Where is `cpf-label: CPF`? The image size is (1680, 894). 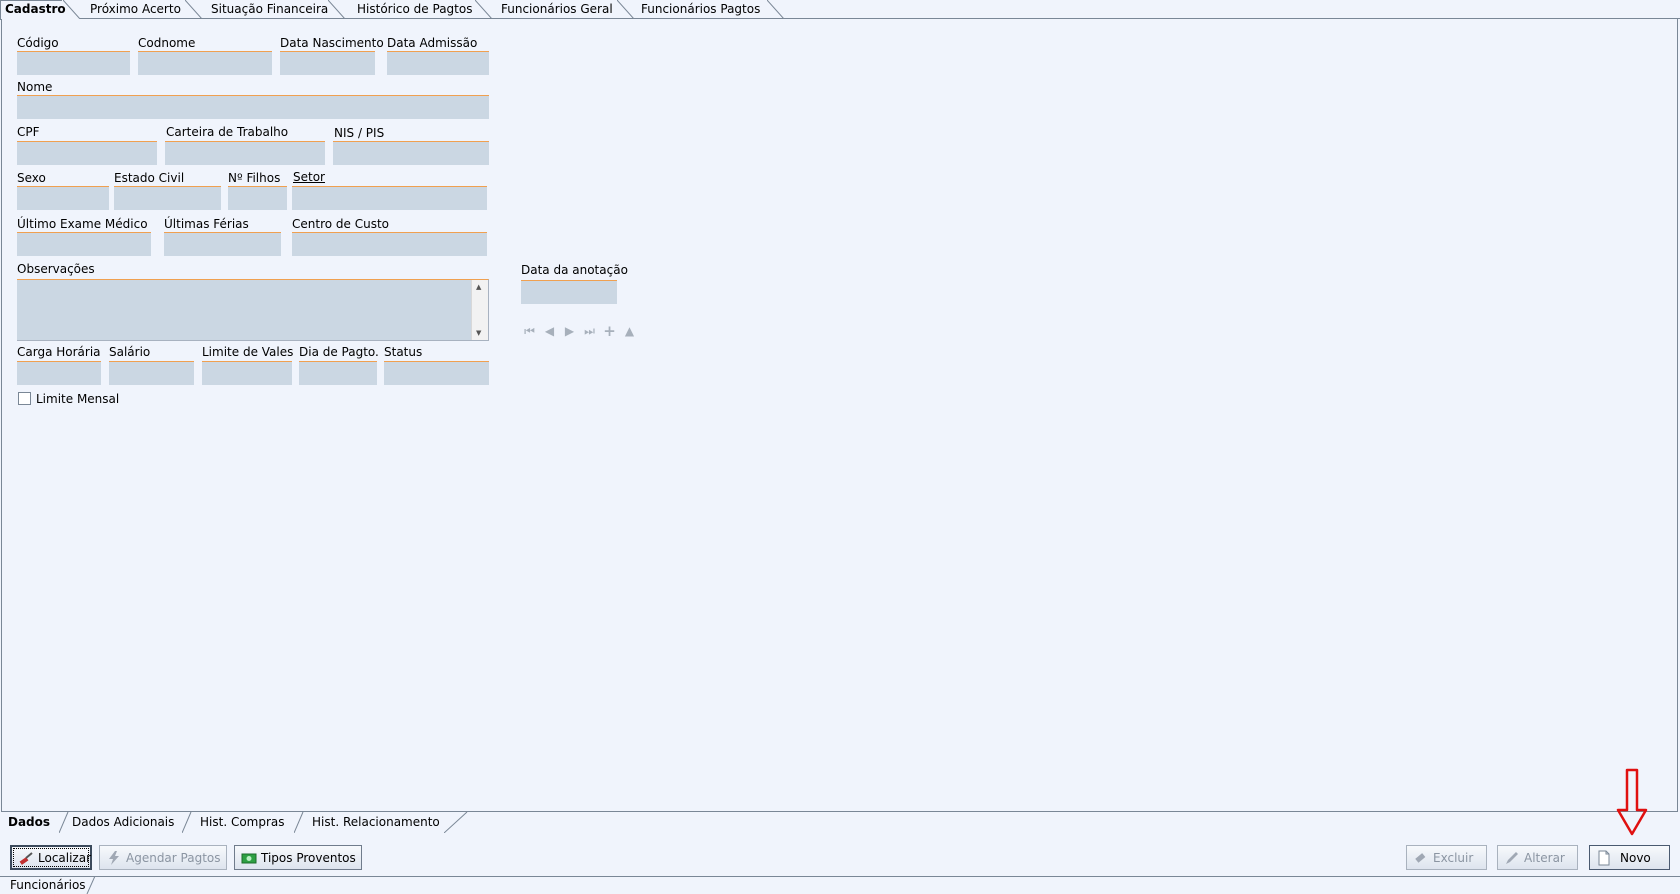 cpf-label: CPF is located at coordinates (28, 132).